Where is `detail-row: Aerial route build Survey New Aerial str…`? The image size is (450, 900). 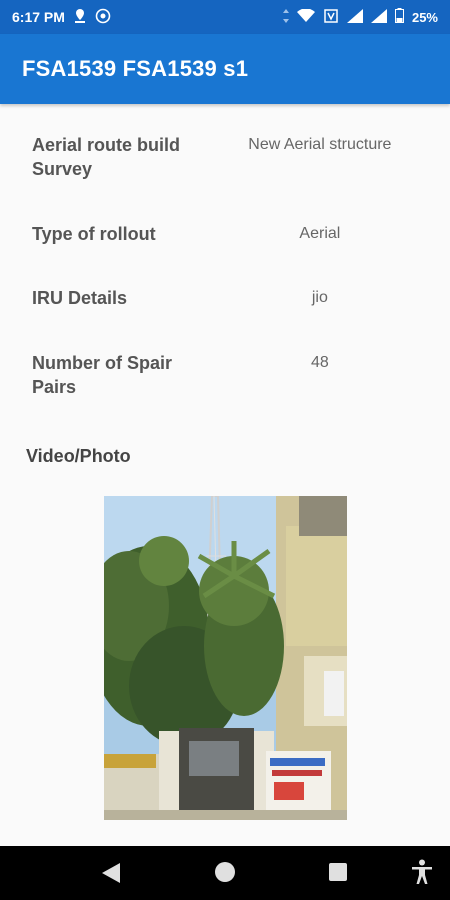 detail-row: Aerial route build Survey New Aerial str… is located at coordinates (232, 157).